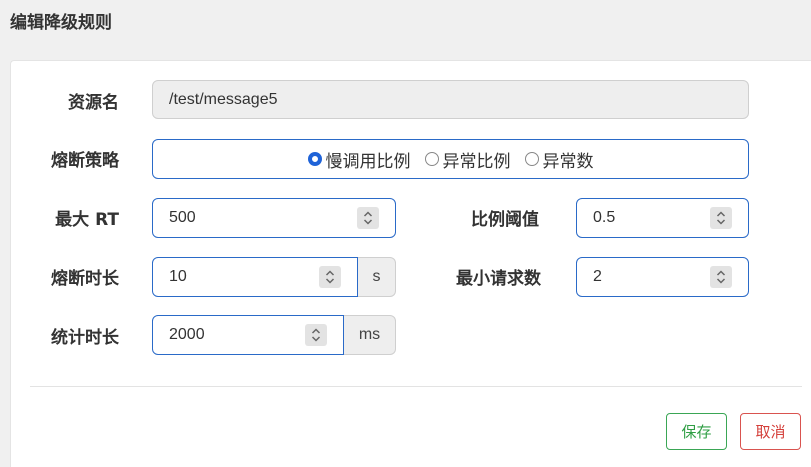  What do you see at coordinates (662, 218) in the screenshot?
I see `ratio-threshold-input: 0.5` at bounding box center [662, 218].